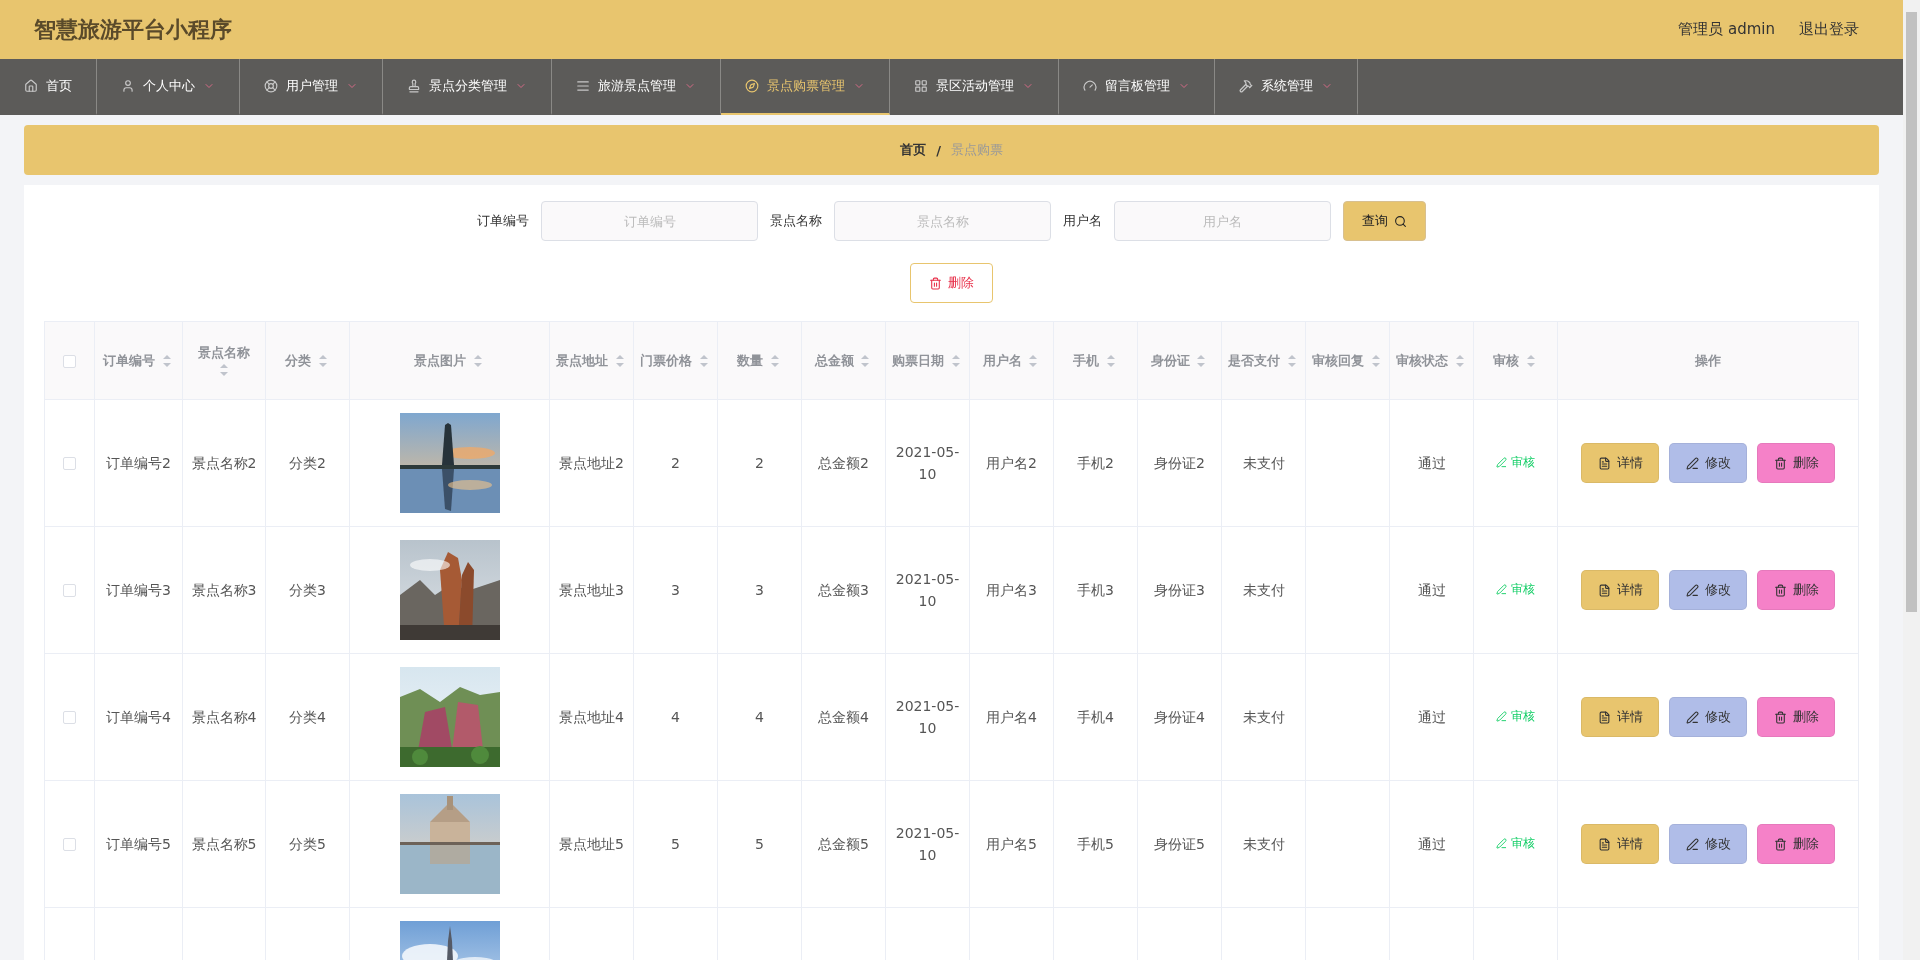 This screenshot has height=960, width=1920. I want to click on nav-tab: 景点购票管理, so click(805, 87).